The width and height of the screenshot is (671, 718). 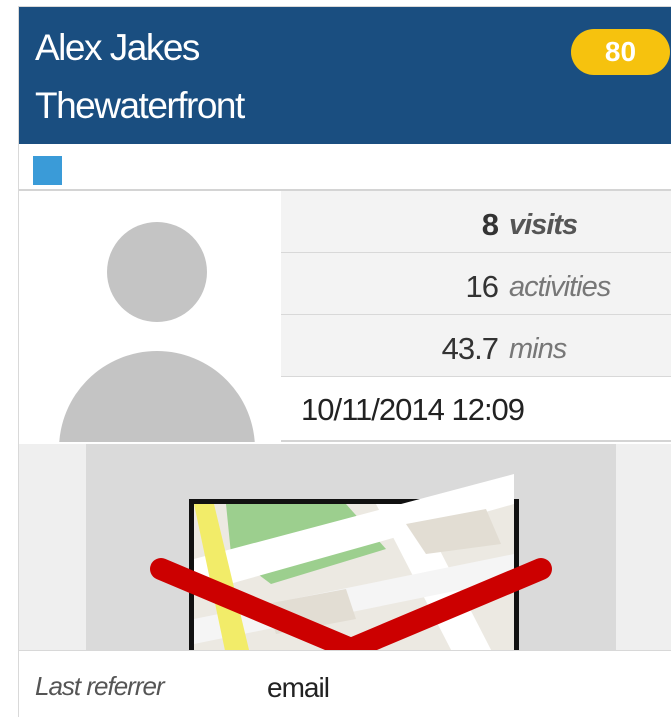 What do you see at coordinates (345, 167) in the screenshot?
I see `tag-strip` at bounding box center [345, 167].